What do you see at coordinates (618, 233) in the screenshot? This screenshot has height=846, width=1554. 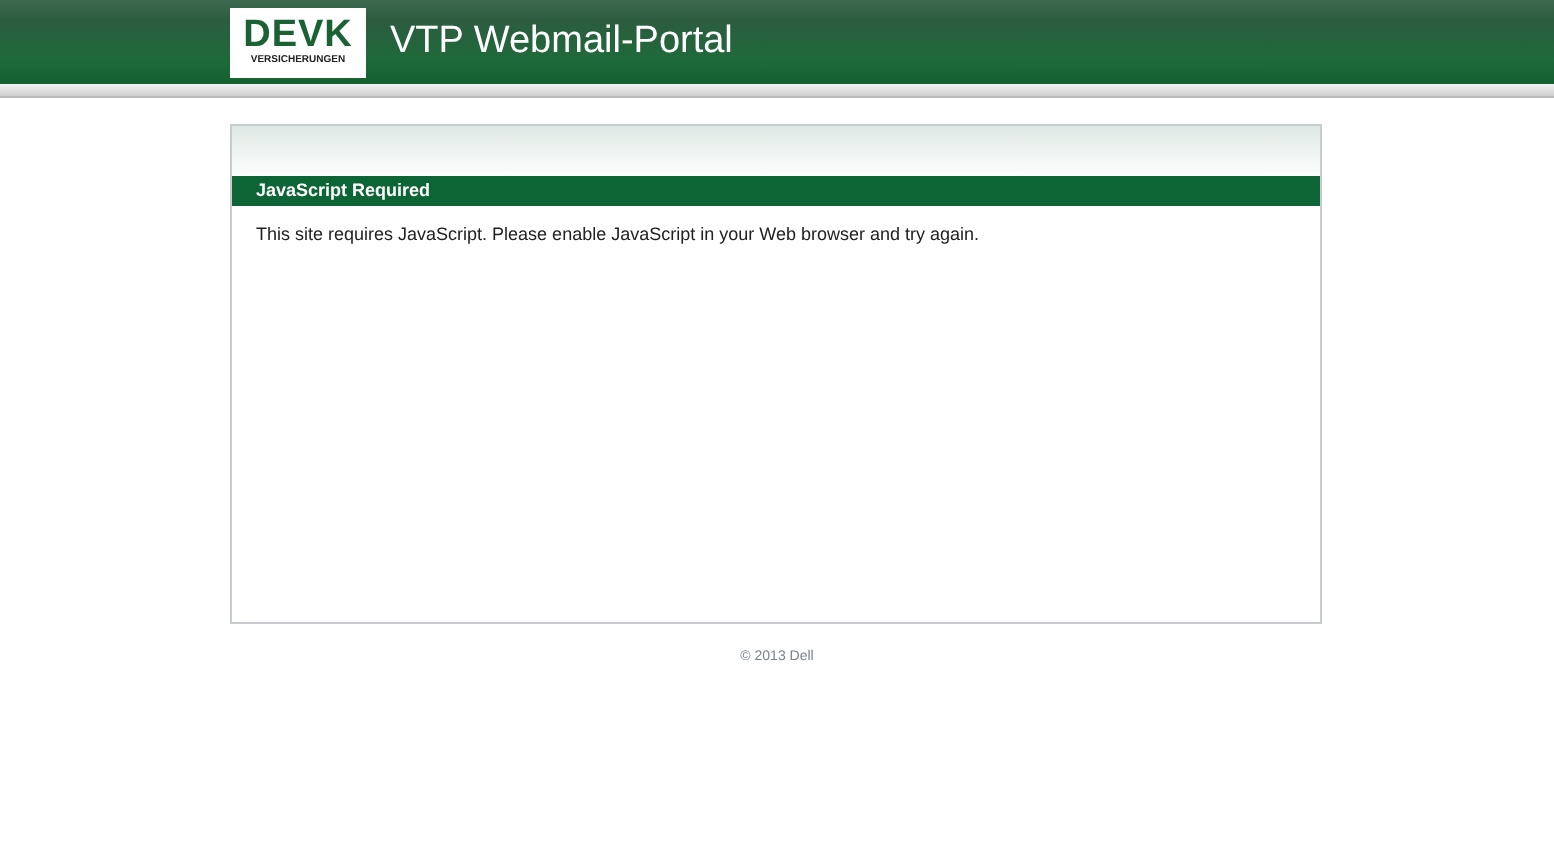 I see `message-text: This site requires JavaScript. Please enable JavaScript in your Web browser and try again.` at bounding box center [618, 233].